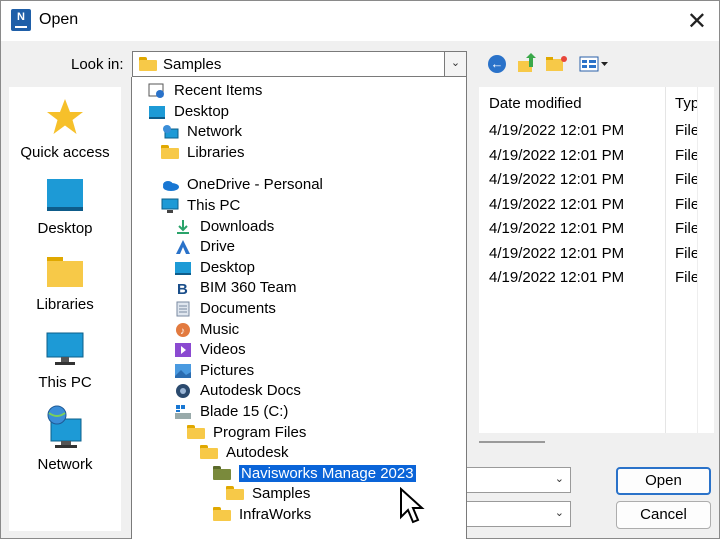 The image size is (720, 539). What do you see at coordinates (311, 288) in the screenshot?
I see `dropdown-item: B BIM 360 Team` at bounding box center [311, 288].